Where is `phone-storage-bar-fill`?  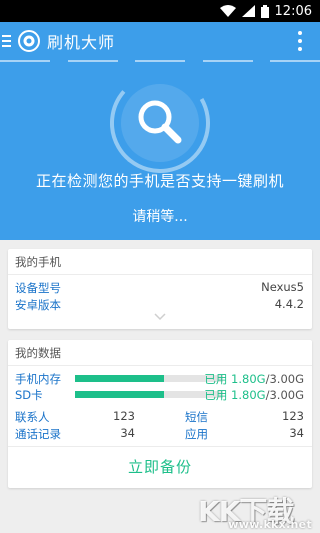
phone-storage-bar-fill is located at coordinates (119, 378).